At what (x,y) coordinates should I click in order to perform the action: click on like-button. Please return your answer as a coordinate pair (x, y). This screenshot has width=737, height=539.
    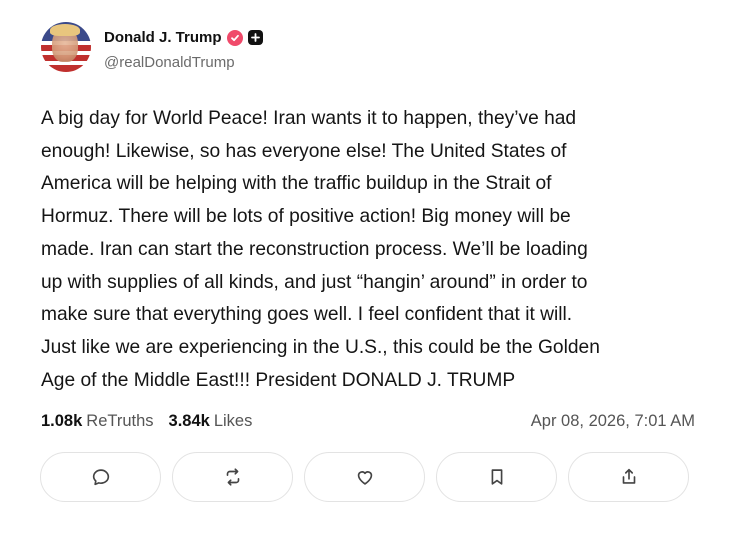
    Looking at the image, I should click on (364, 477).